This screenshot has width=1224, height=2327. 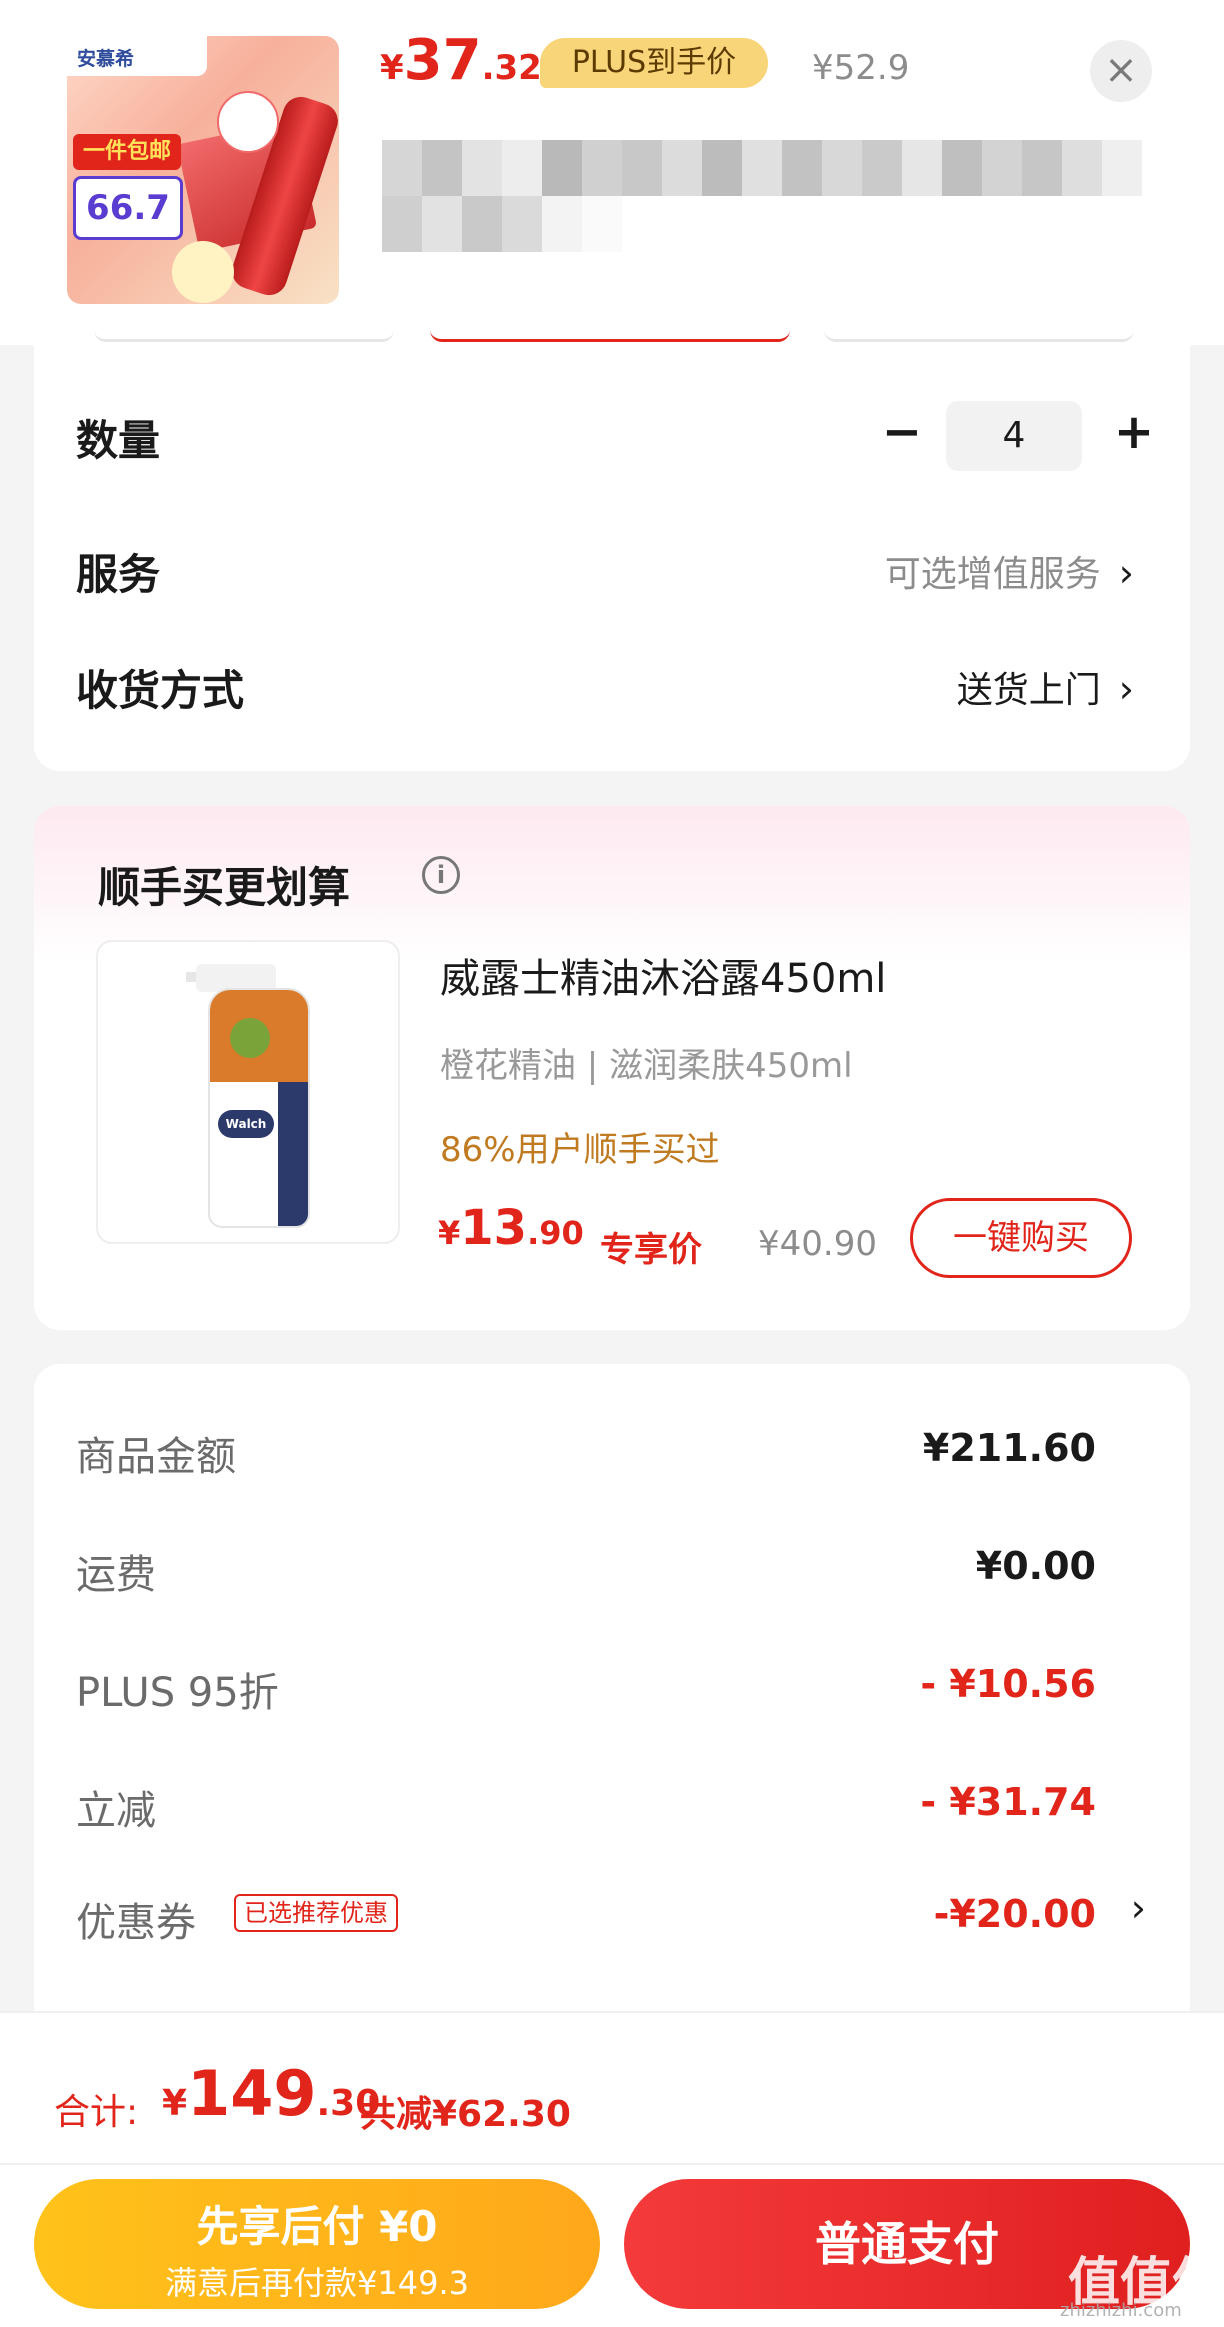 I want to click on thumb-brand: 安慕希, so click(x=137, y=56).